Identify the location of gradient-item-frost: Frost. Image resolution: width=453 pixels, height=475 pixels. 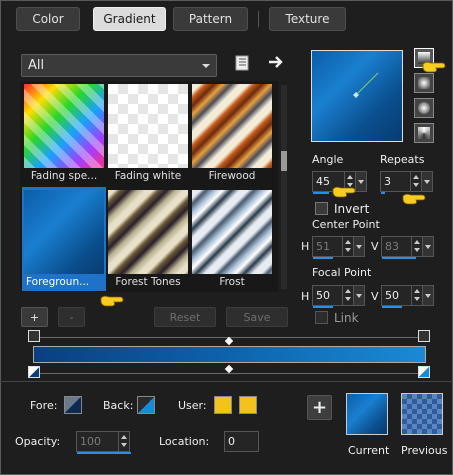
(232, 239).